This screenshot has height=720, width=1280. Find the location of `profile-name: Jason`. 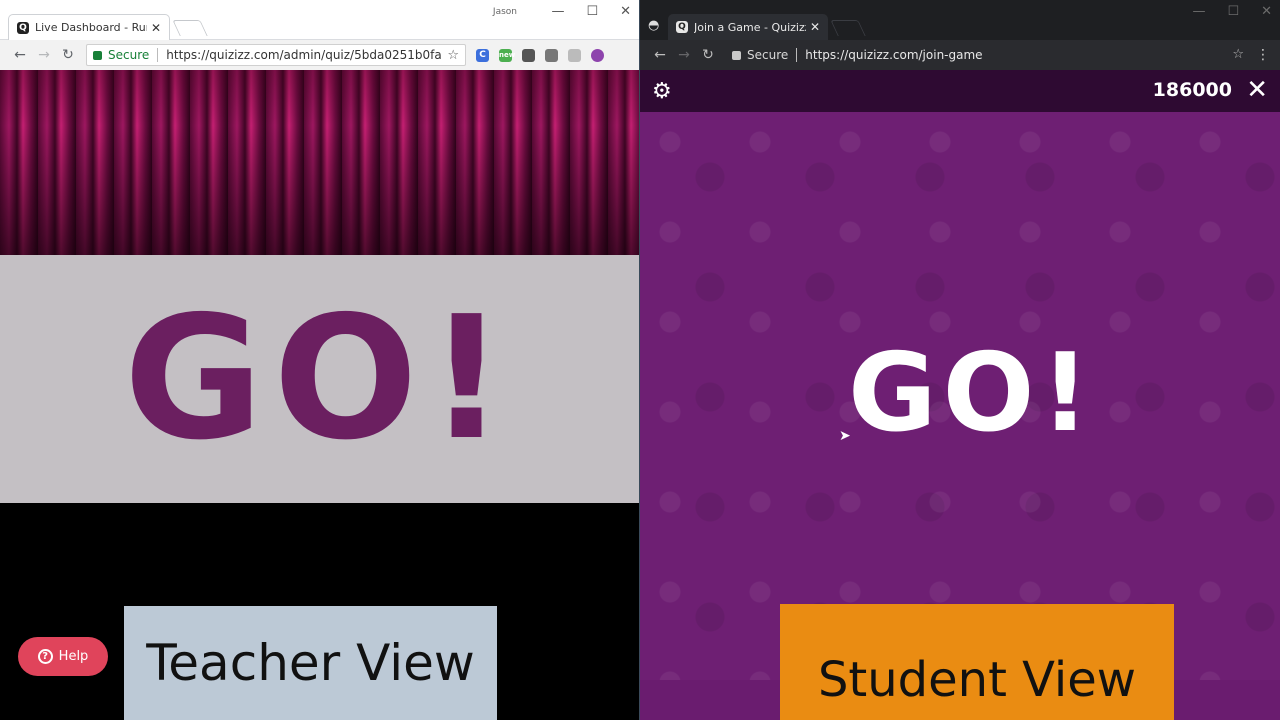

profile-name: Jason is located at coordinates (505, 12).